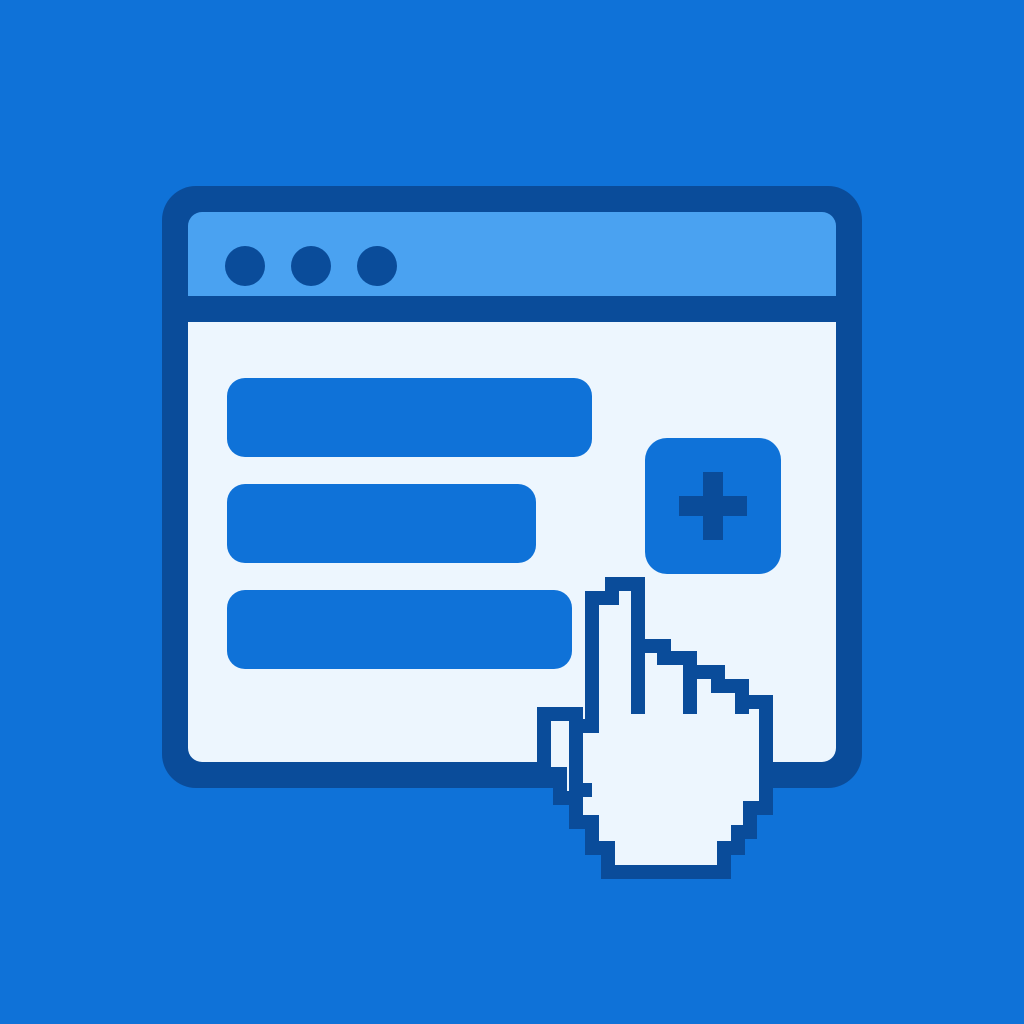 The image size is (1024, 1024). Describe the element at coordinates (512, 254) in the screenshot. I see `window-title-bar` at that location.